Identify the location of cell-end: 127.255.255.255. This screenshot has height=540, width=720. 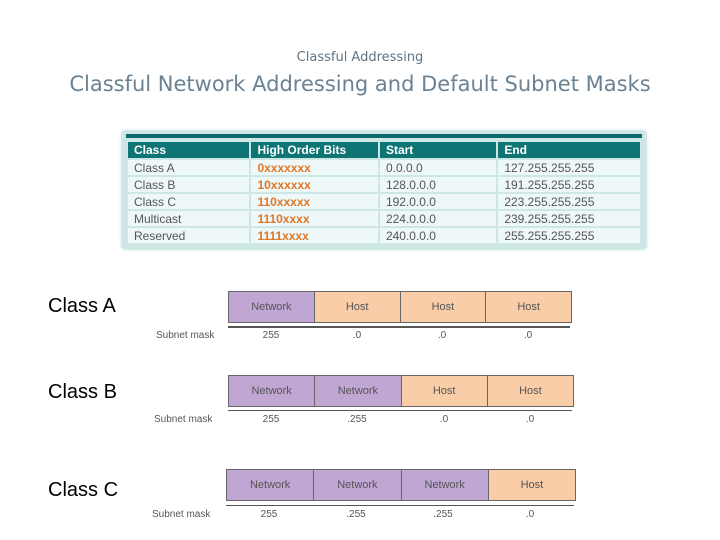
(569, 167).